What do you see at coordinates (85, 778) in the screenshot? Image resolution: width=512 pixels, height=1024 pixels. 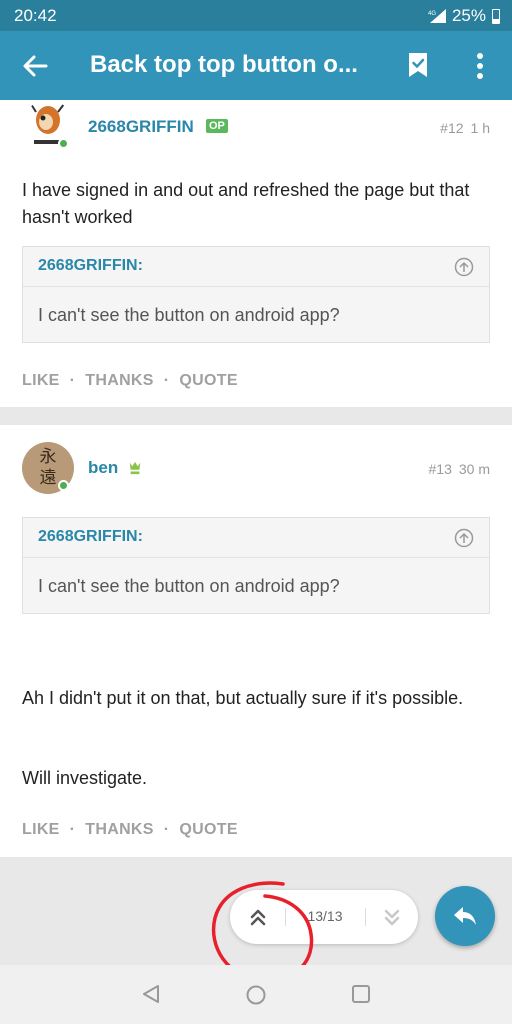 I see `post-body-paragraph-2: Will investigate.` at bounding box center [85, 778].